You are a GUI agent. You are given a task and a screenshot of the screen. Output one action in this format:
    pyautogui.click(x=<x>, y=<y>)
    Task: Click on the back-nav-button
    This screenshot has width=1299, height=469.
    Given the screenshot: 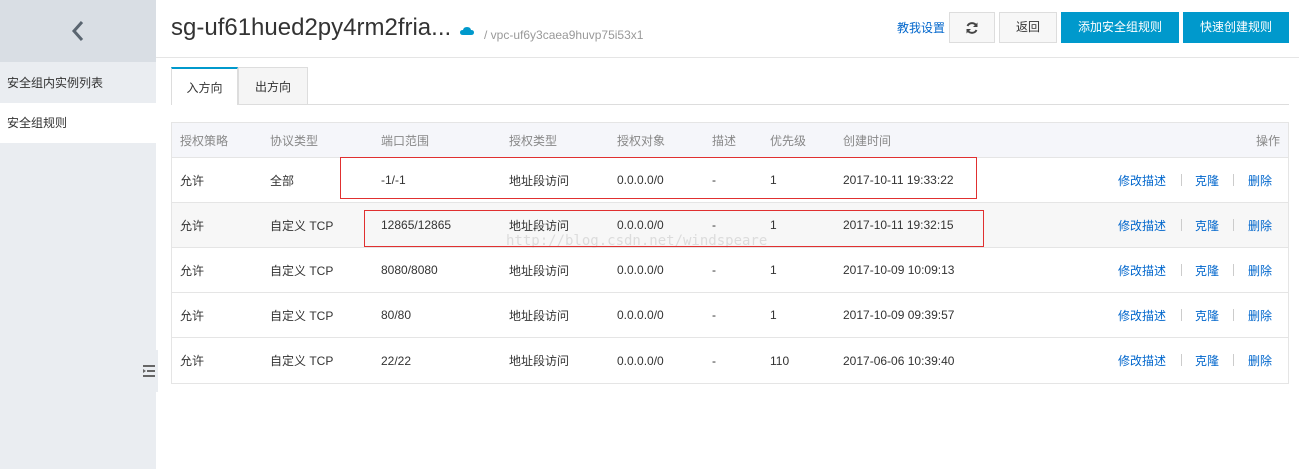 What is the action you would take?
    pyautogui.click(x=78, y=31)
    